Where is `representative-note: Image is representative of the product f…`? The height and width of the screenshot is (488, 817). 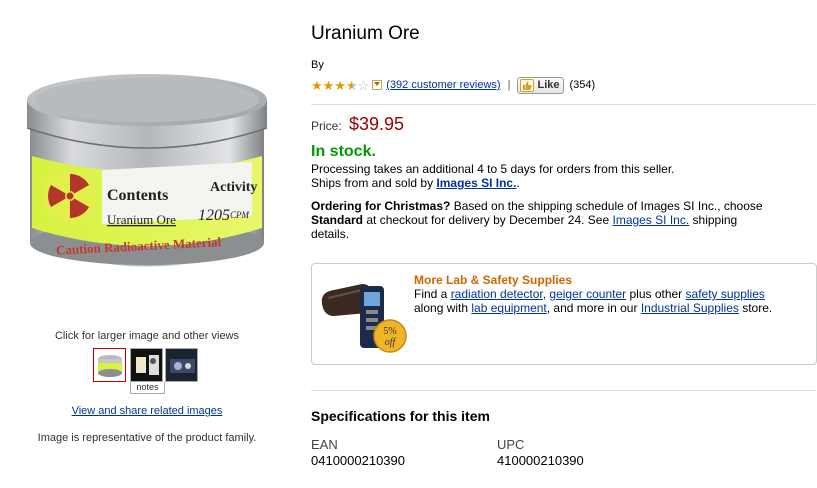 representative-note: Image is representative of the product f… is located at coordinates (147, 438).